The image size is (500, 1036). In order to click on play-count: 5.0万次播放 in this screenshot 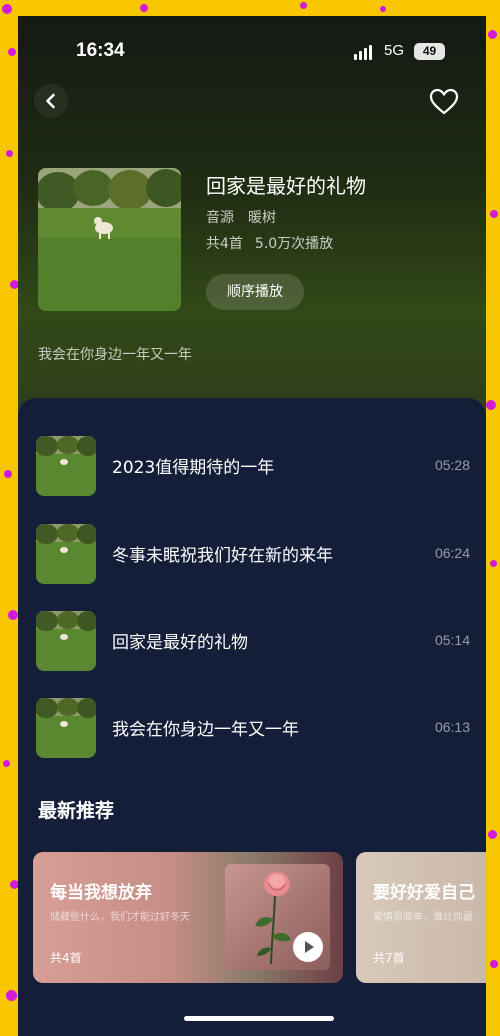, I will do `click(294, 244)`.